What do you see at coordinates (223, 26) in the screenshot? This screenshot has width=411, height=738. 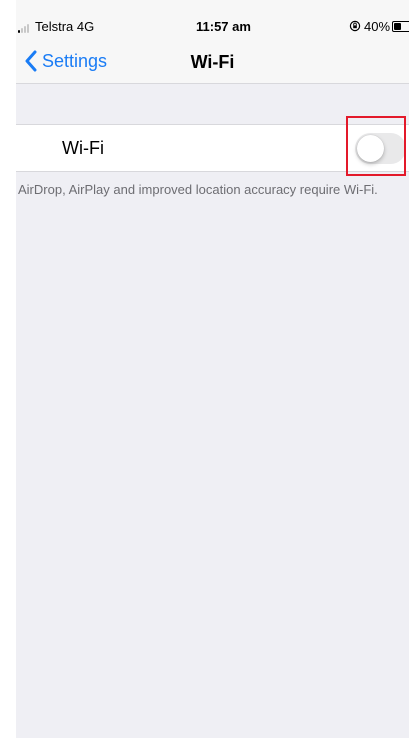 I see `status-time: 11:57 am` at bounding box center [223, 26].